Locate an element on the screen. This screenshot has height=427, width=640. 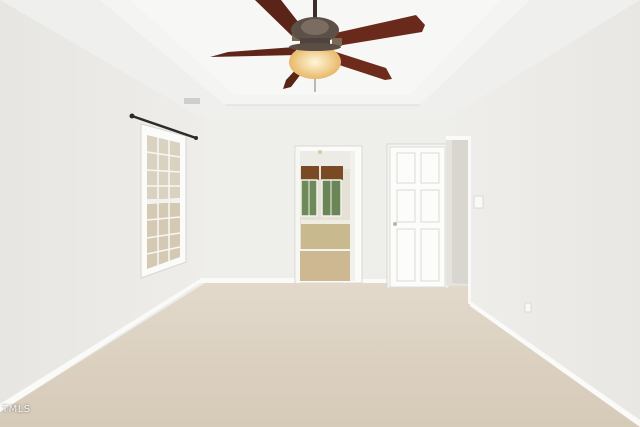
bathtub is located at coordinates (326, 236).